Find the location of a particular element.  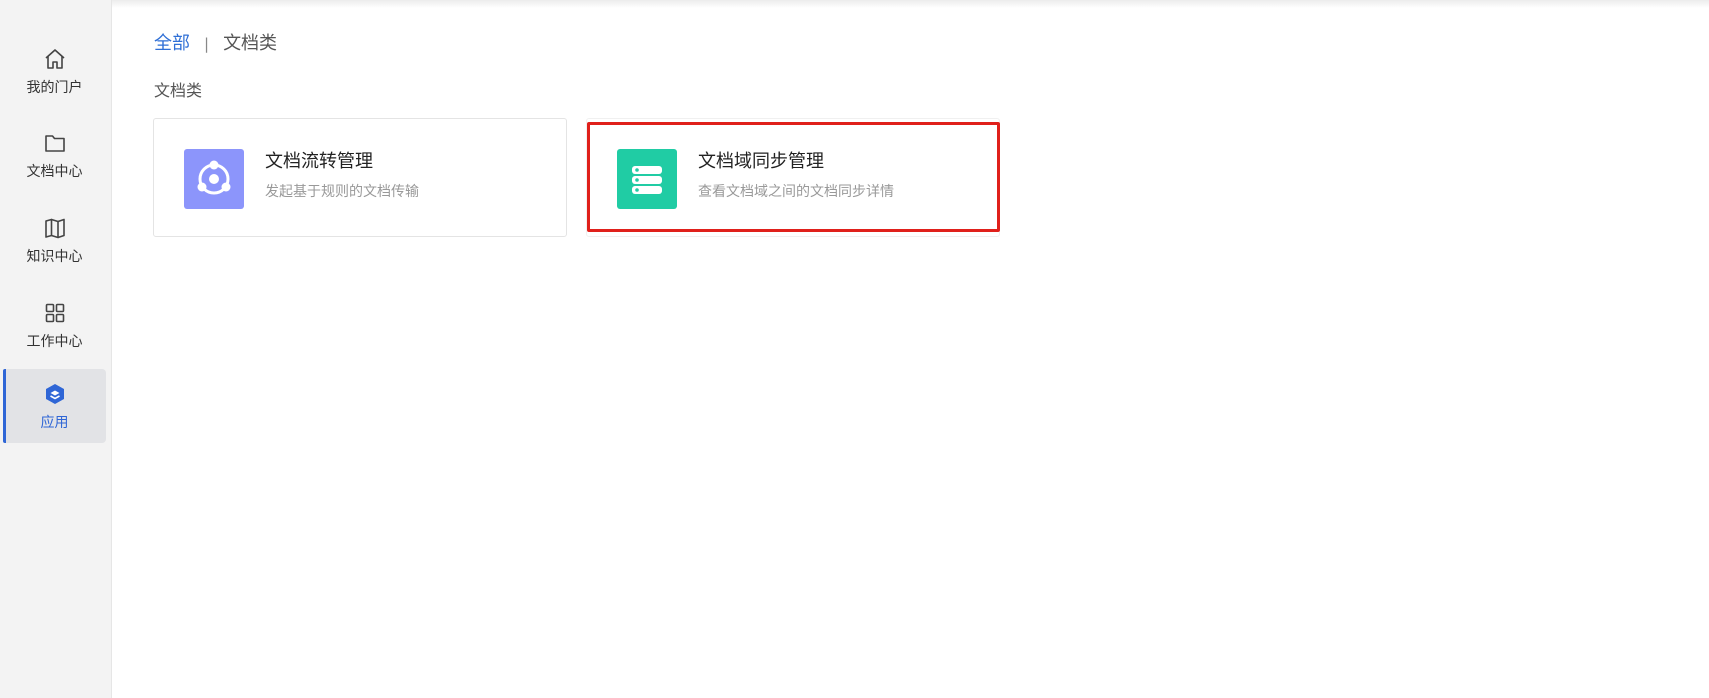

active-indicator is located at coordinates (4, 406).